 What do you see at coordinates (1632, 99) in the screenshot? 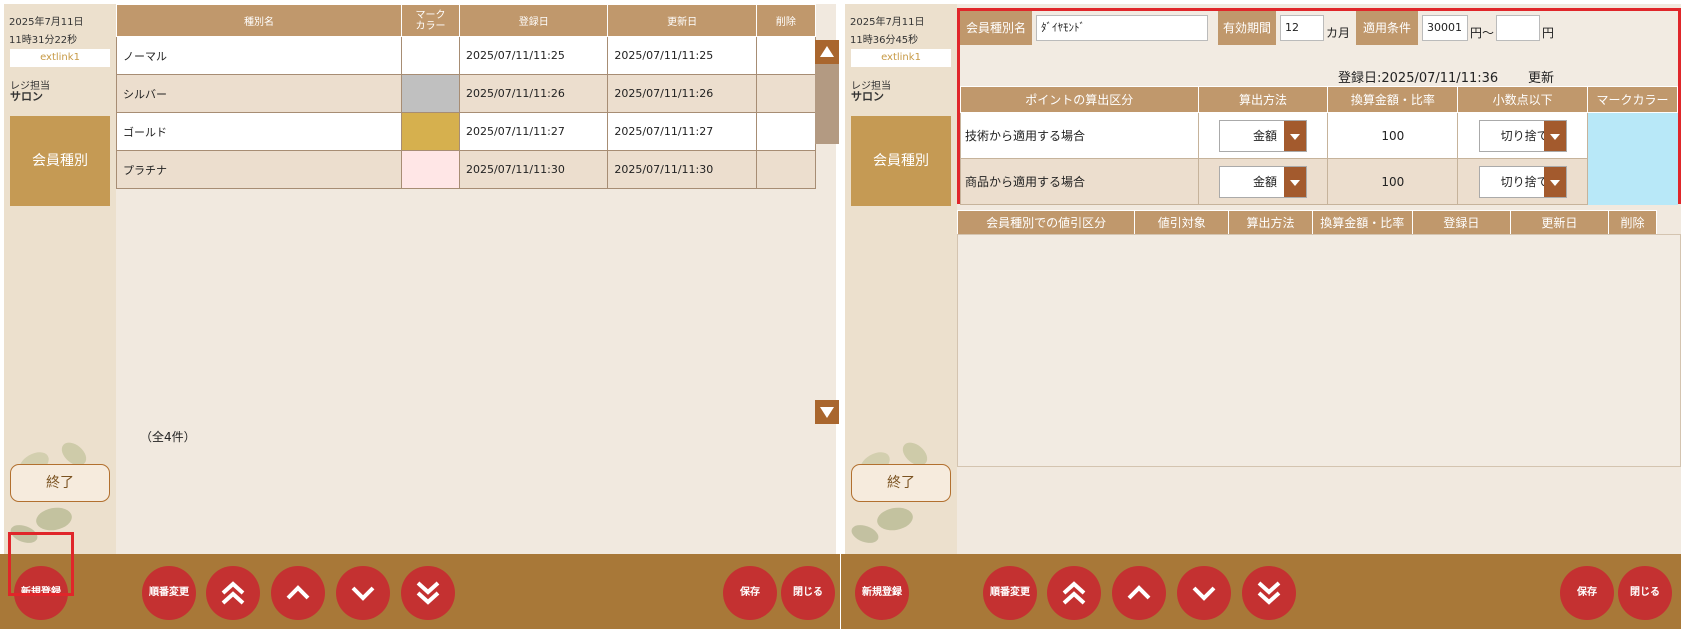
I see `column-header-mark-color: マークカラー` at bounding box center [1632, 99].